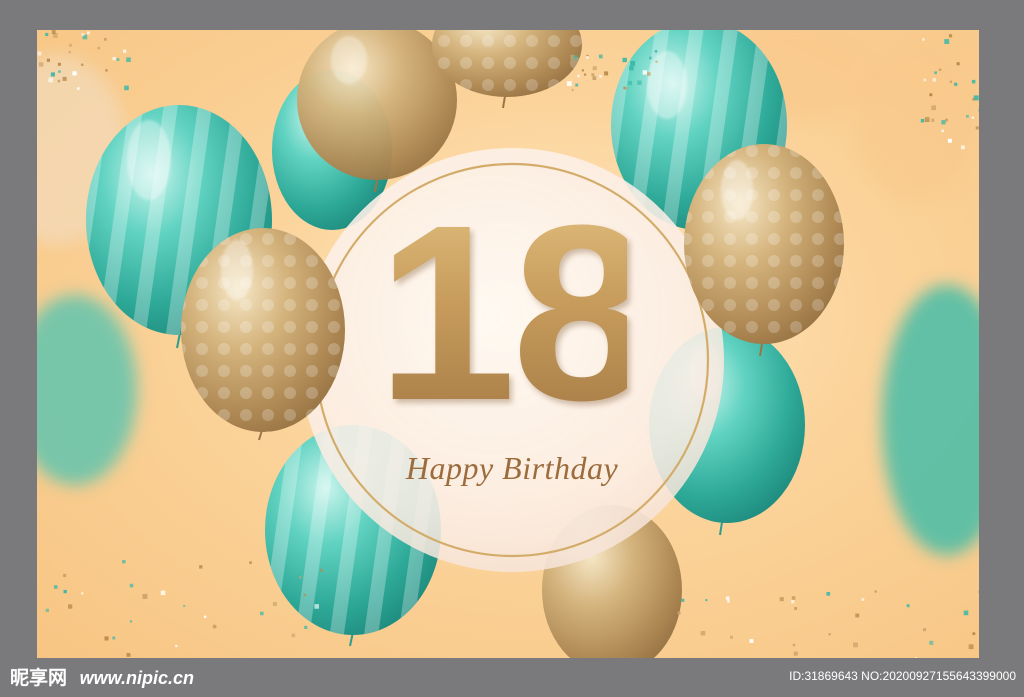 The width and height of the screenshot is (1024, 697). Describe the element at coordinates (514, 312) in the screenshot. I see `age-number: 18` at that location.